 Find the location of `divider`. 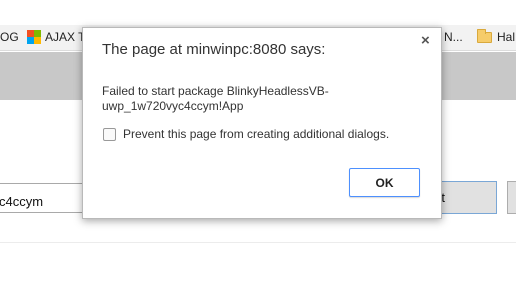

divider is located at coordinates (258, 242).